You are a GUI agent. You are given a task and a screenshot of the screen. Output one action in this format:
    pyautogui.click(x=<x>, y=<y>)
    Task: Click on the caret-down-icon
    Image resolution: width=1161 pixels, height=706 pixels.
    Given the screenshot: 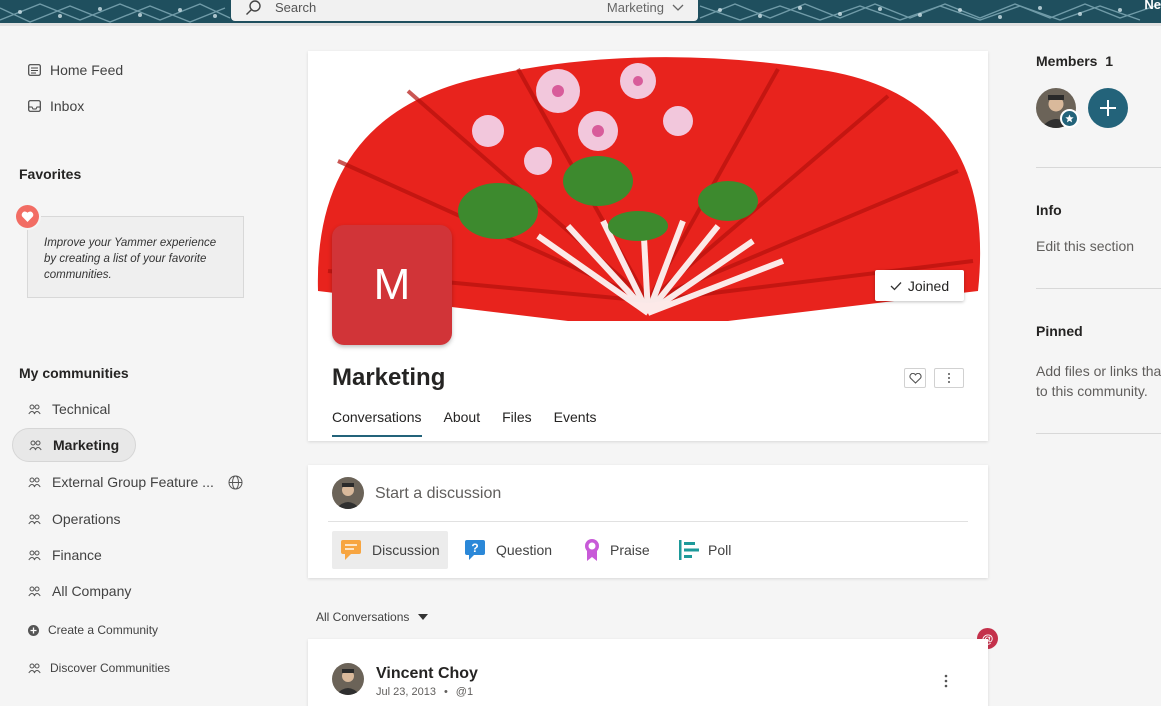 What is the action you would take?
    pyautogui.click(x=423, y=617)
    